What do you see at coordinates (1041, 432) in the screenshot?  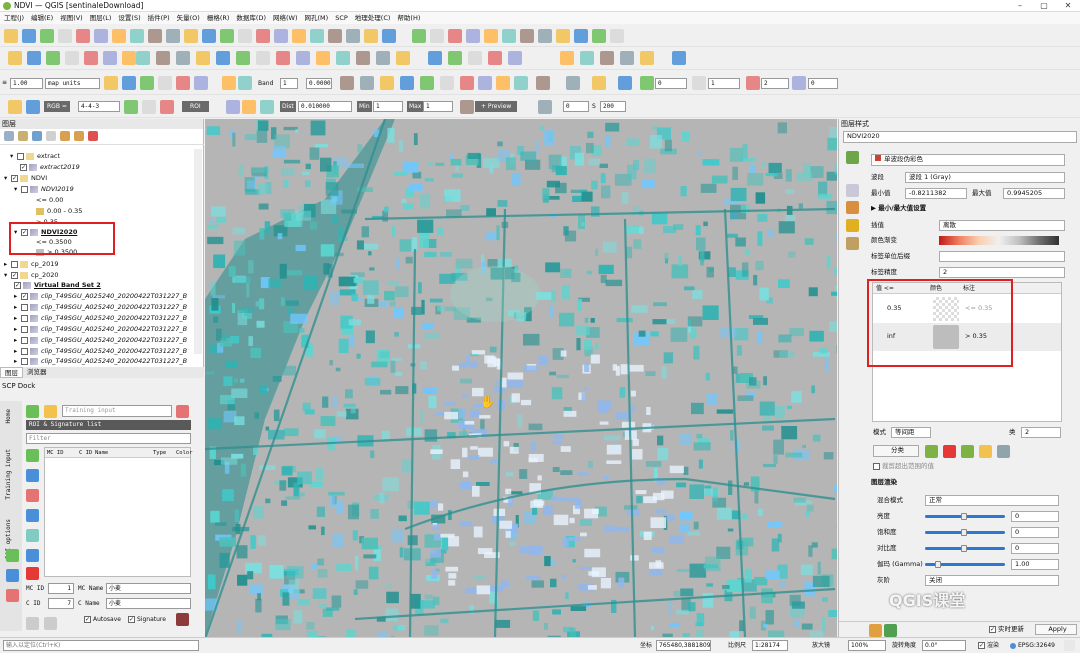 I see `classes-count-input: 2` at bounding box center [1041, 432].